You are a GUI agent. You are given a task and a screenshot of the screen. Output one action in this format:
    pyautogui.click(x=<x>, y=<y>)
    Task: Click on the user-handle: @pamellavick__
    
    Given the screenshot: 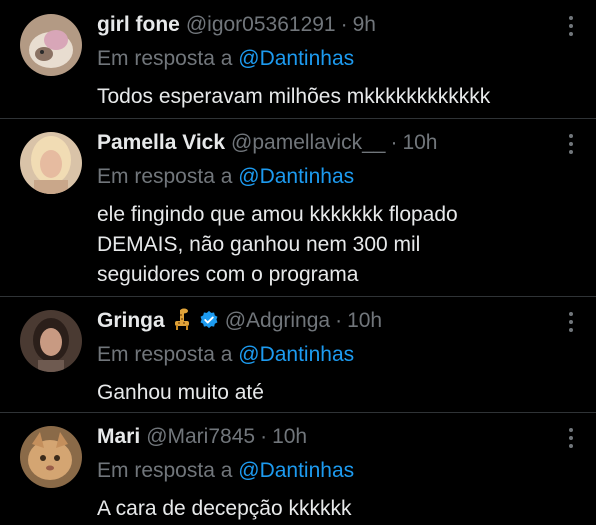 What is the action you would take?
    pyautogui.click(x=308, y=142)
    